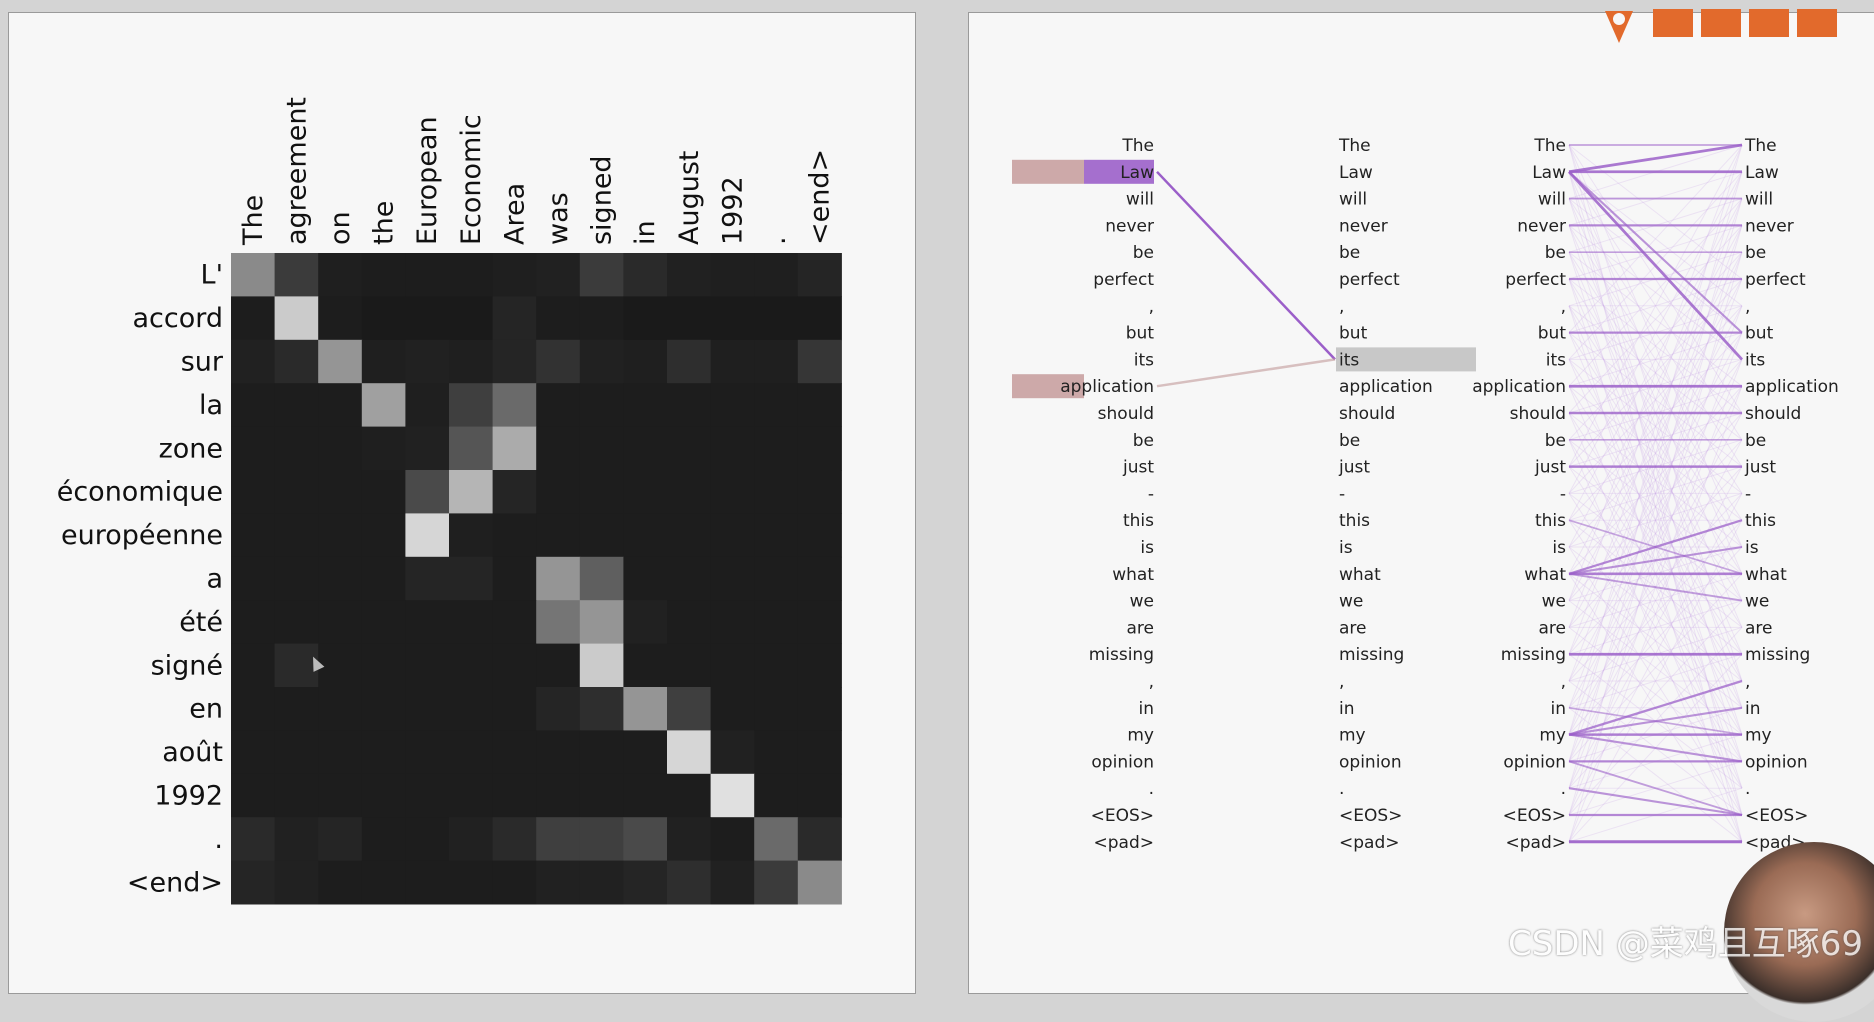 The width and height of the screenshot is (1874, 1022). What do you see at coordinates (1760, 521) in the screenshot?
I see `token-col4: this` at bounding box center [1760, 521].